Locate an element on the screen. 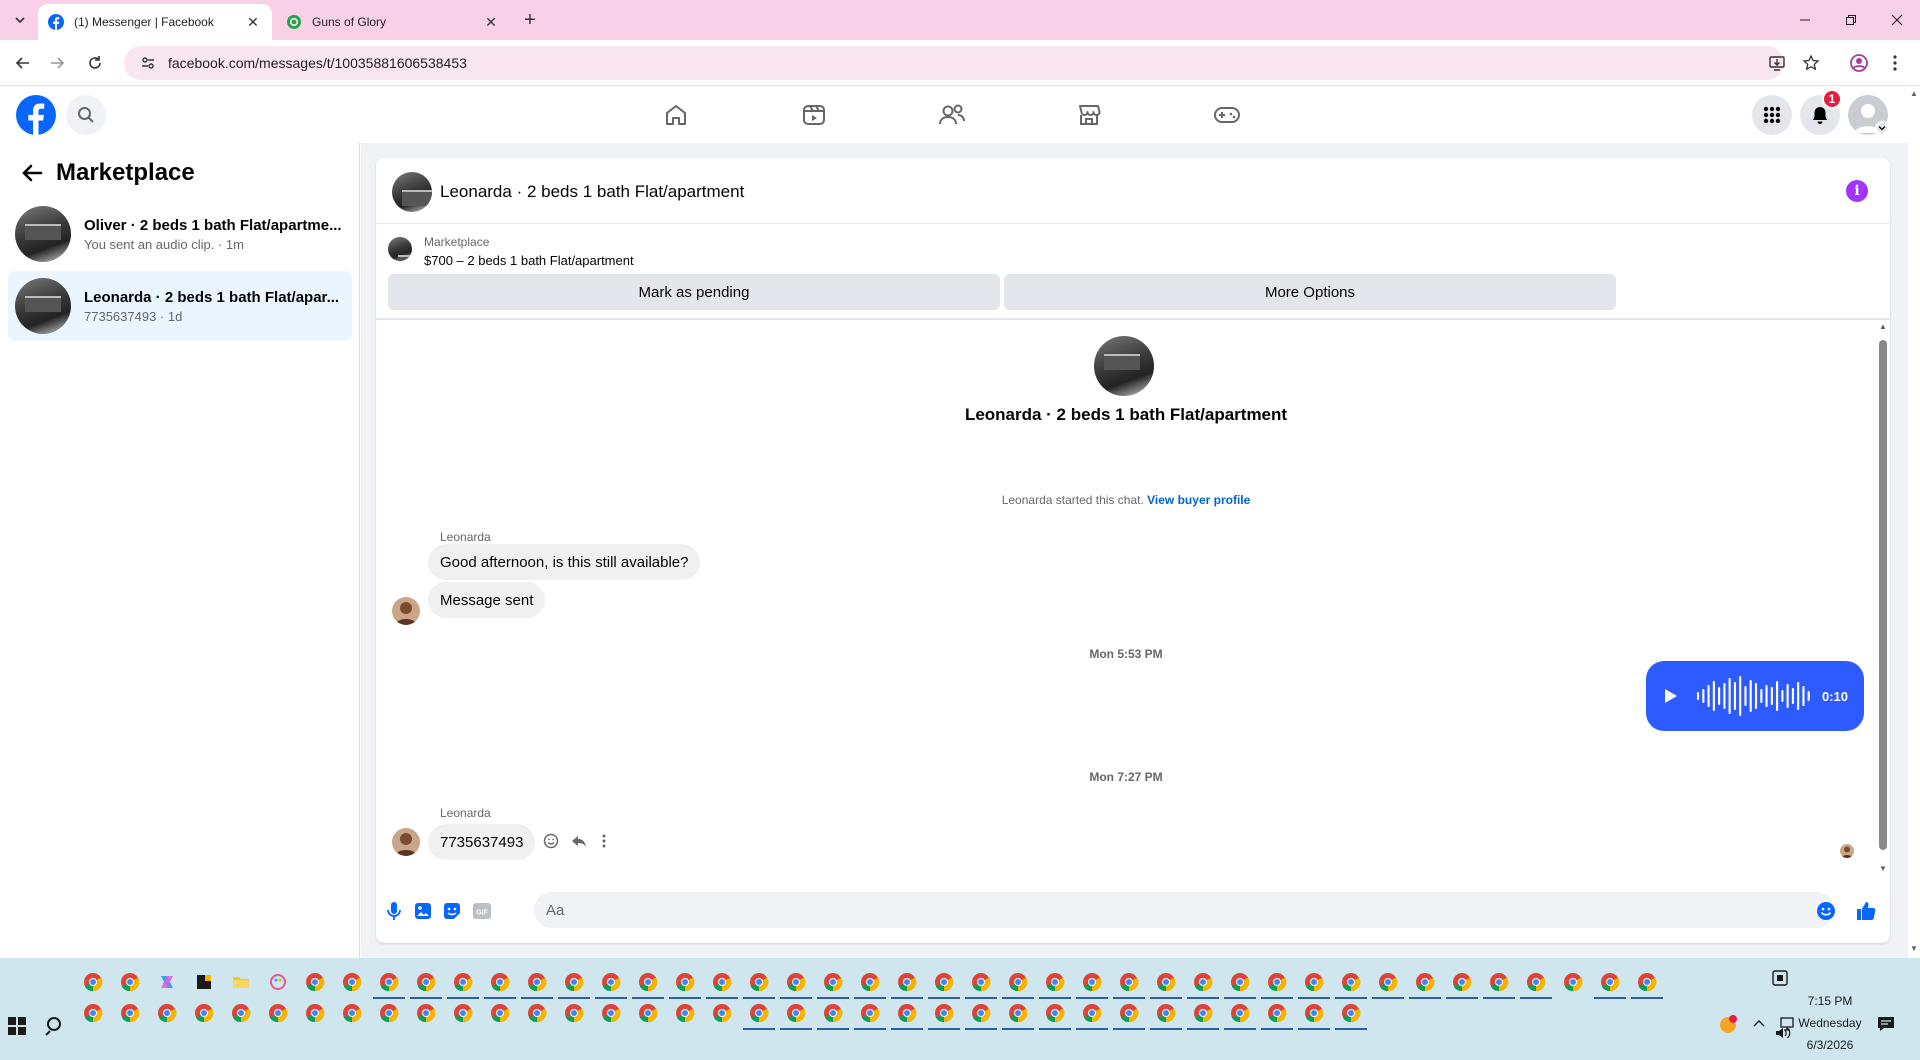 Image resolution: width=1920 pixels, height=1060 pixels. widgets-icon is located at coordinates (1780, 978).